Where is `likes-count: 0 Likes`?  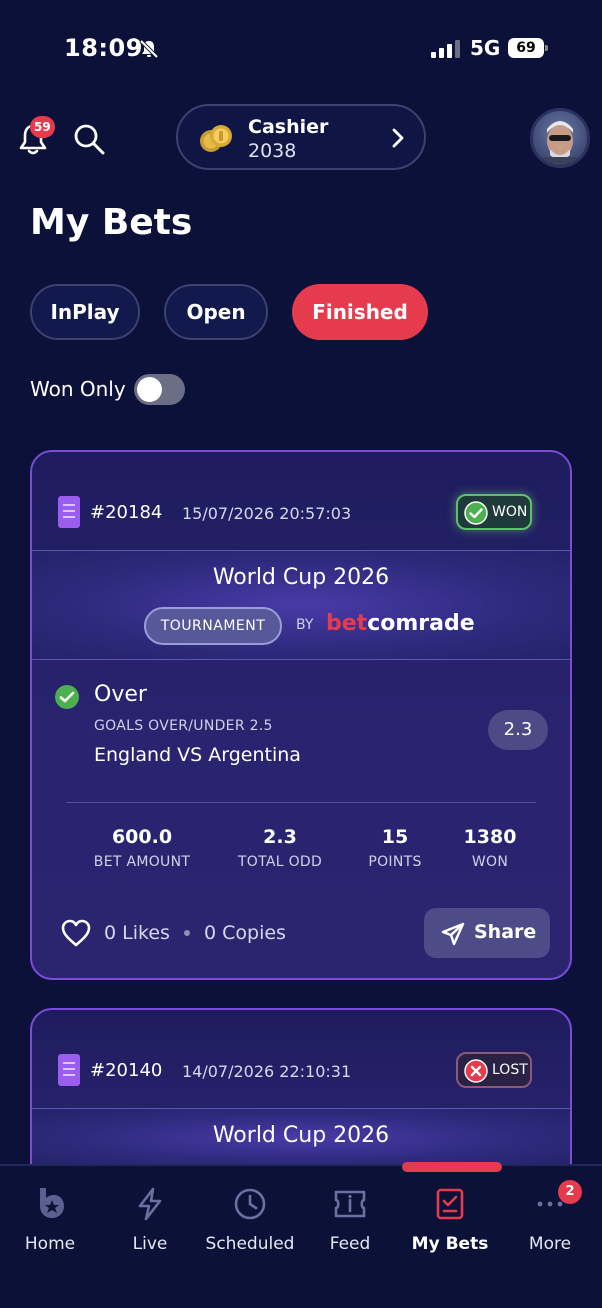 likes-count: 0 Likes is located at coordinates (137, 933).